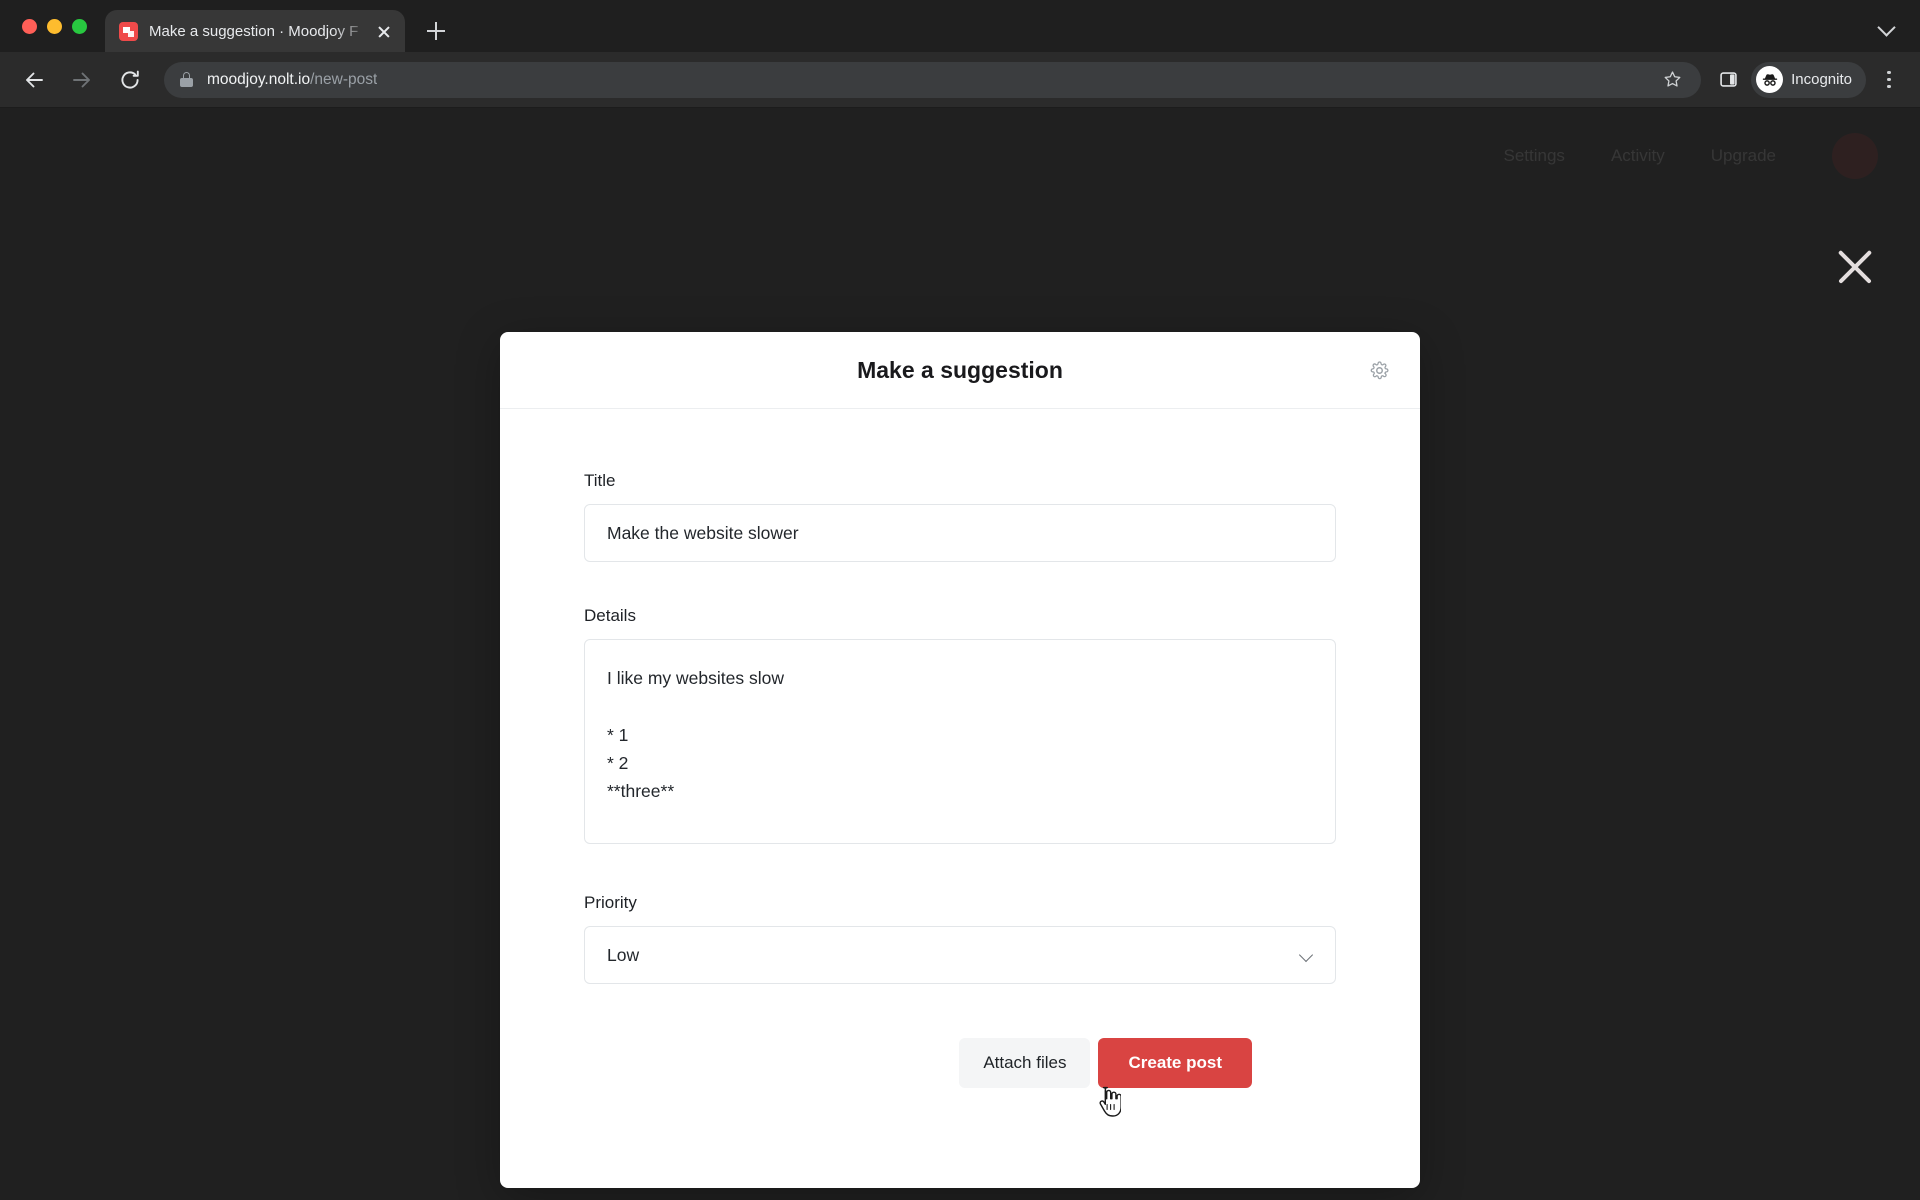  Describe the element at coordinates (436, 31) in the screenshot. I see `new-tab-button` at that location.